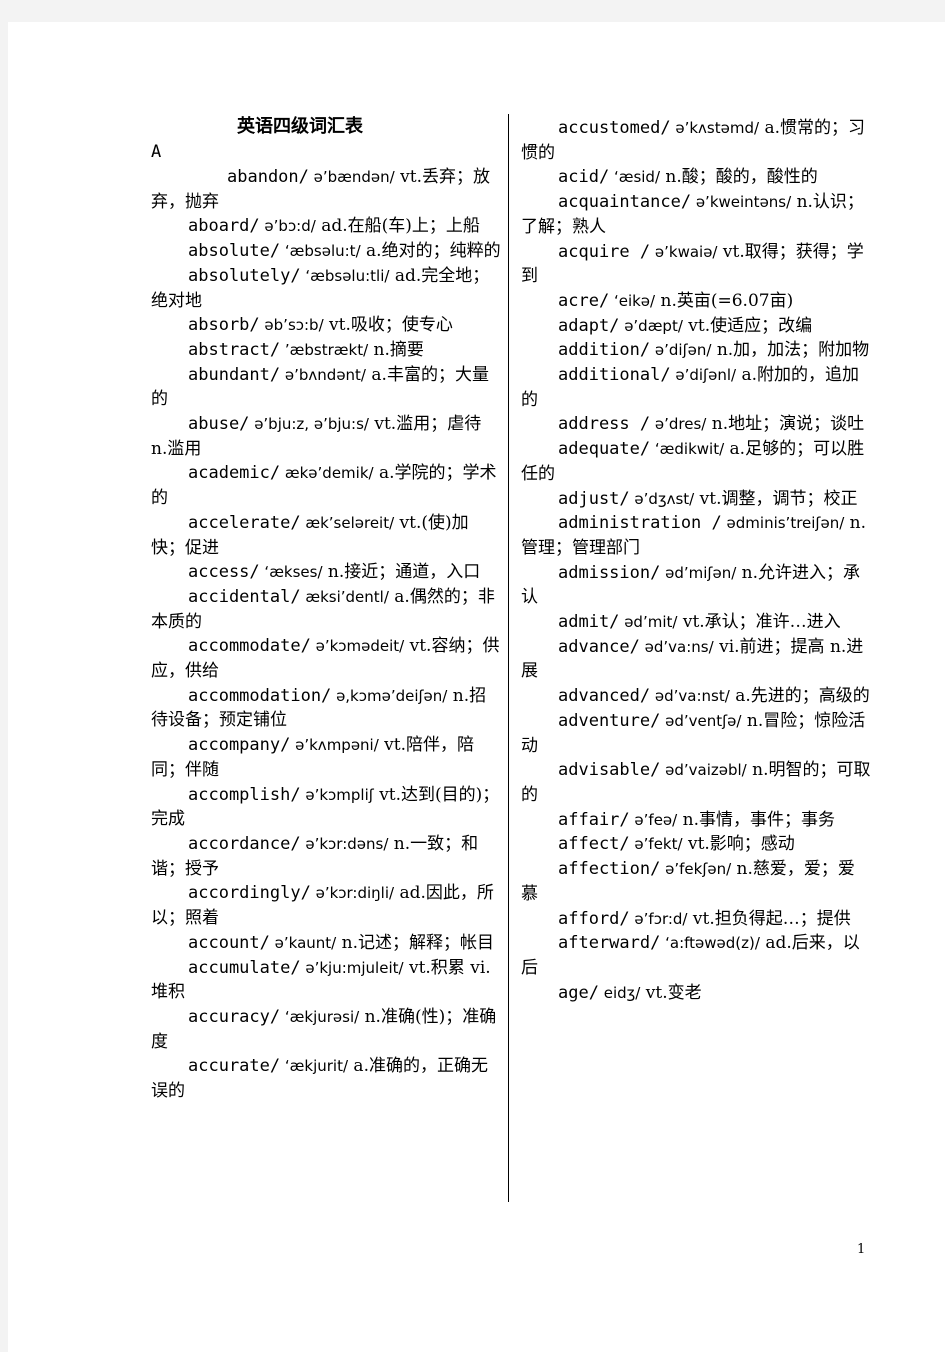 The width and height of the screenshot is (945, 1352). I want to click on entry-word: absorb/, so click(224, 325).